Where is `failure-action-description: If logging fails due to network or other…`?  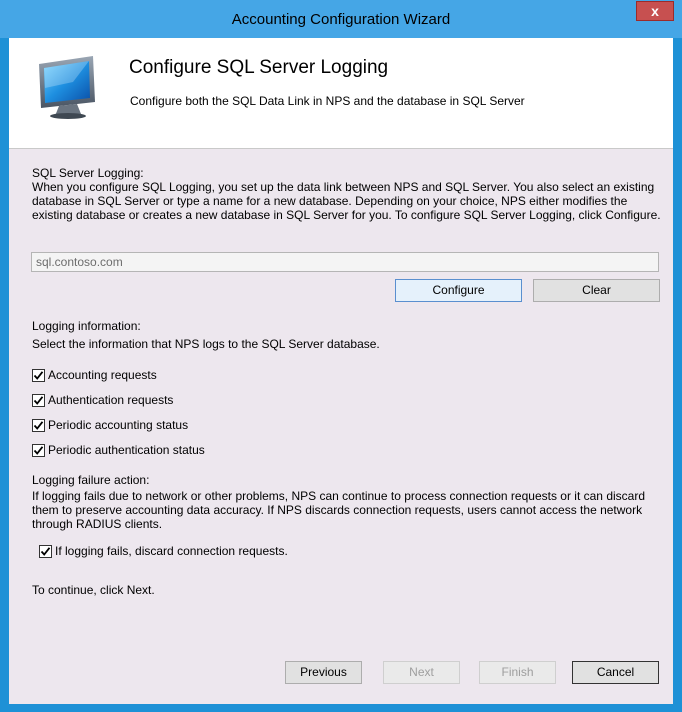 failure-action-description: If logging fails due to network or other… is located at coordinates (338, 510).